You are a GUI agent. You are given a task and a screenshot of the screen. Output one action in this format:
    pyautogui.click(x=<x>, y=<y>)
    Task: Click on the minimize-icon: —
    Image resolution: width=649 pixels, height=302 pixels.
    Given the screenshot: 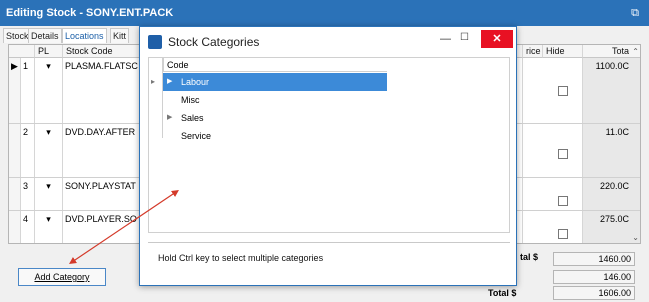 What is the action you would take?
    pyautogui.click(x=445, y=39)
    